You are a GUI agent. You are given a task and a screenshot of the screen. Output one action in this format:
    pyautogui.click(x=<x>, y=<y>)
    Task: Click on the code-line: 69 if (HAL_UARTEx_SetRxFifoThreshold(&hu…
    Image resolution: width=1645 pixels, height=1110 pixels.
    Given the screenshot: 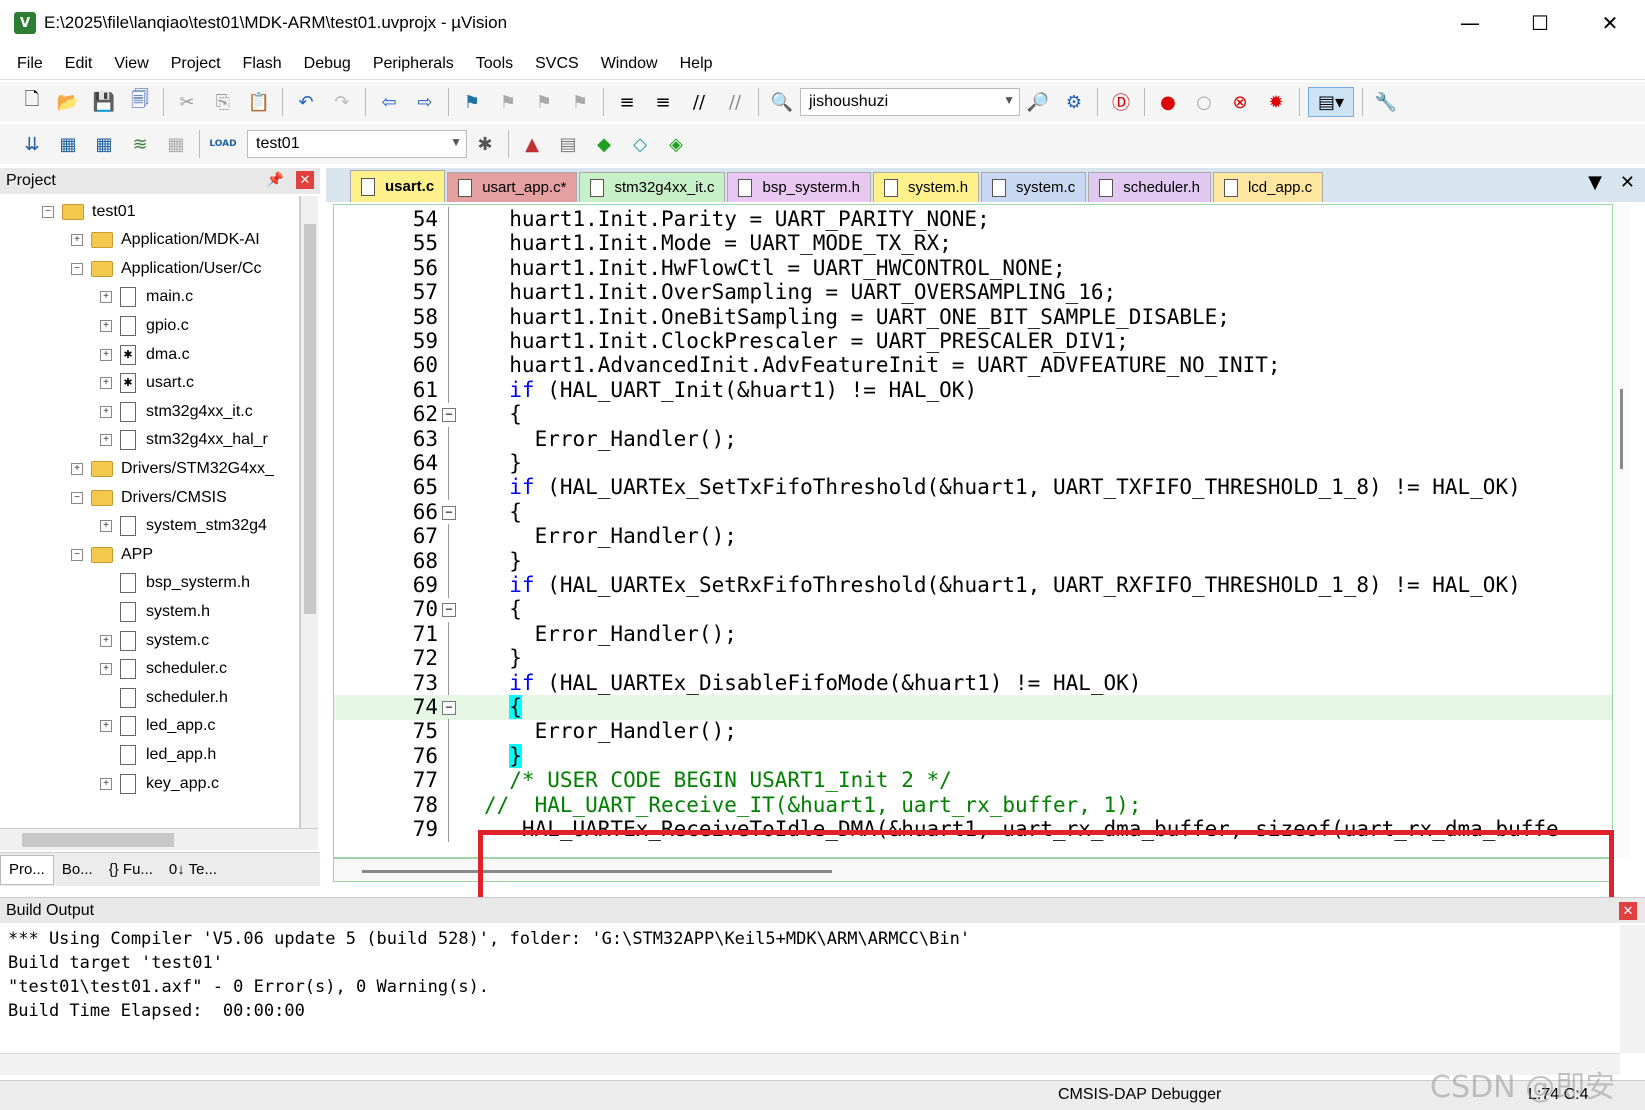 What is the action you would take?
    pyautogui.click(x=973, y=585)
    